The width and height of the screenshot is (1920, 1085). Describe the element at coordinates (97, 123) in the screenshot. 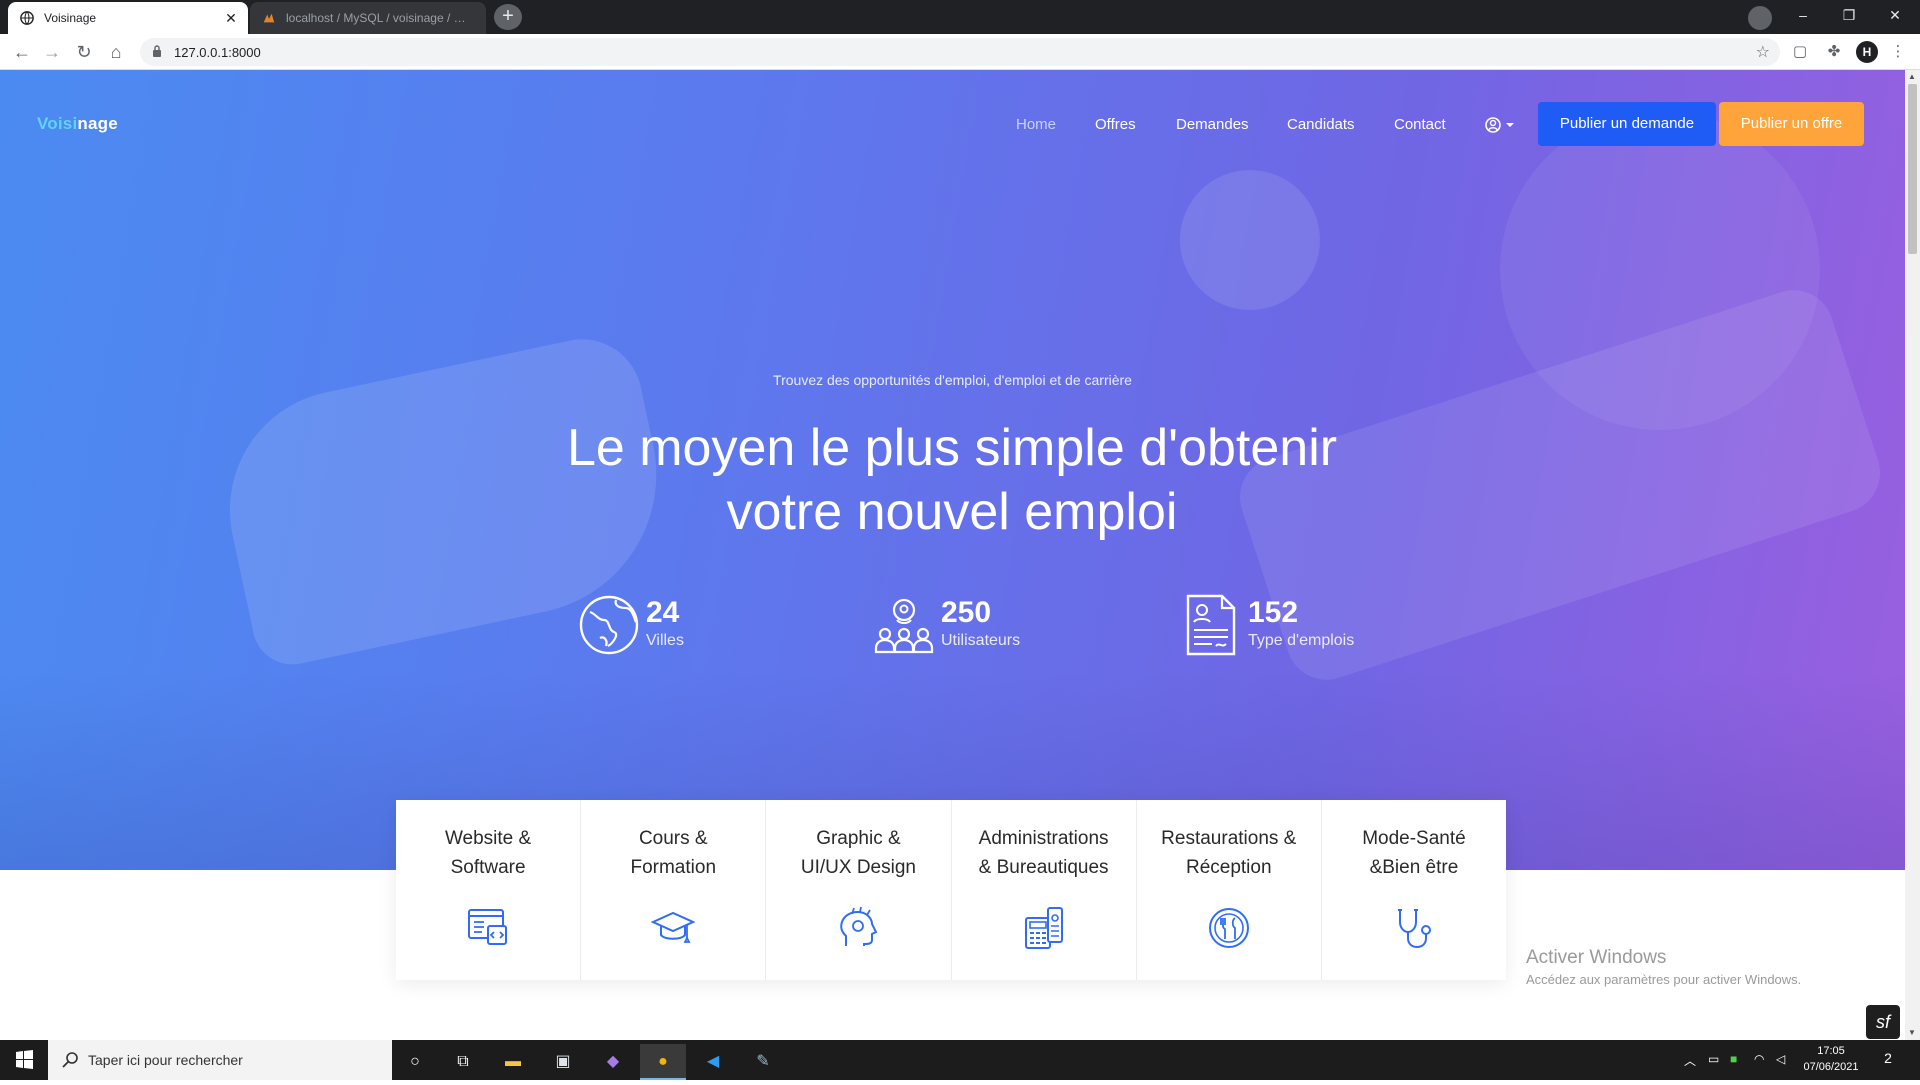

I see `logo-part2: nage` at that location.